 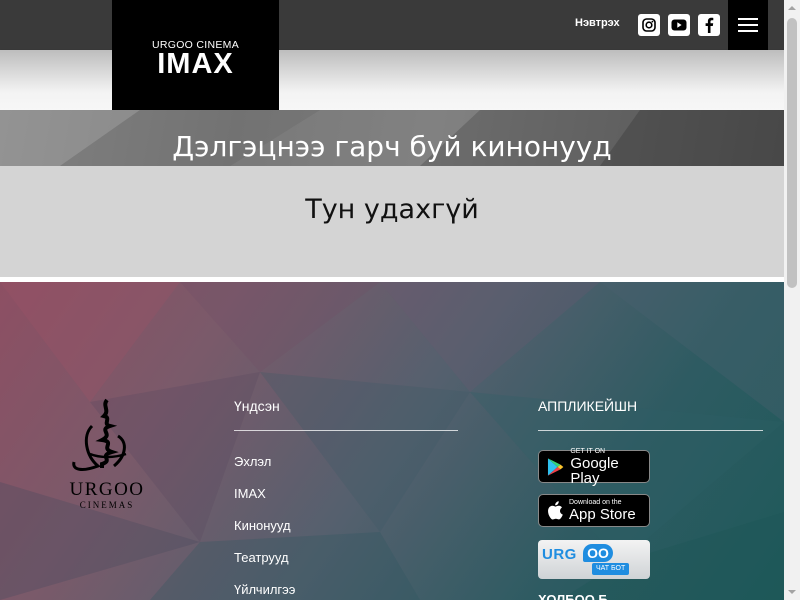 What do you see at coordinates (650, 430) in the screenshot?
I see `apps-divider` at bounding box center [650, 430].